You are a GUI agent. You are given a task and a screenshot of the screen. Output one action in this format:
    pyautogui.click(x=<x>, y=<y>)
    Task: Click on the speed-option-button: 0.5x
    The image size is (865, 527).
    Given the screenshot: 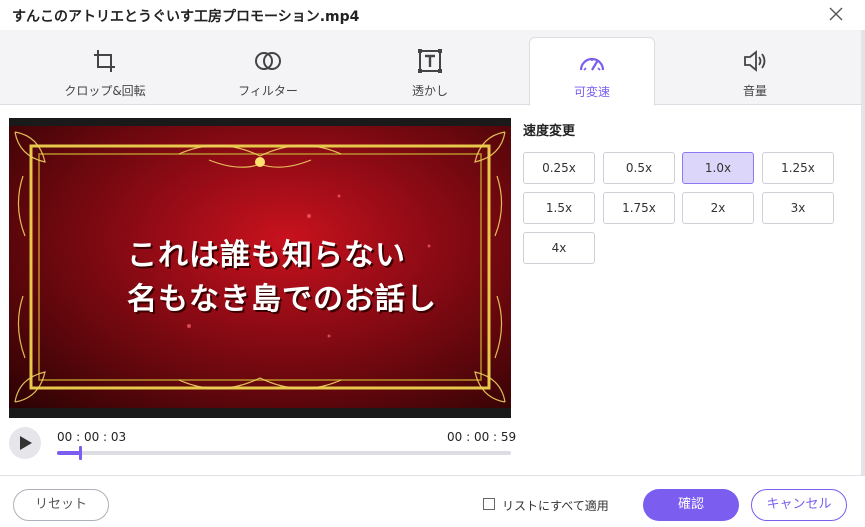 What is the action you would take?
    pyautogui.click(x=639, y=168)
    